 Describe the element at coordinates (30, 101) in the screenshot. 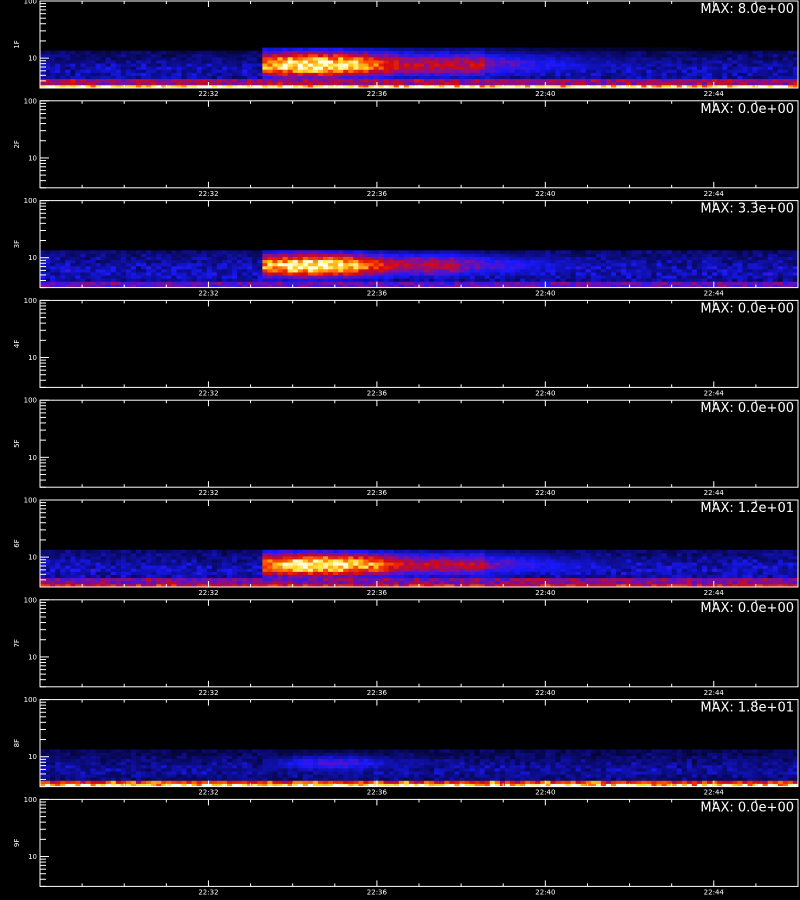

I see `y-tick-label: 100` at that location.